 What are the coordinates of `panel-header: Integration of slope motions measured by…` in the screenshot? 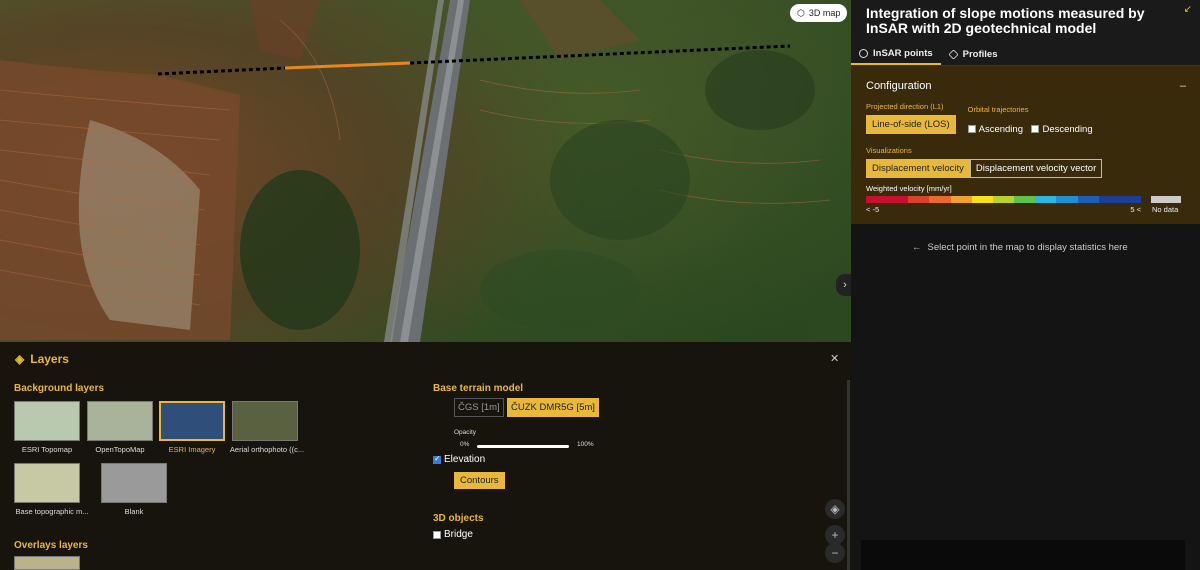 It's located at (1025, 22).